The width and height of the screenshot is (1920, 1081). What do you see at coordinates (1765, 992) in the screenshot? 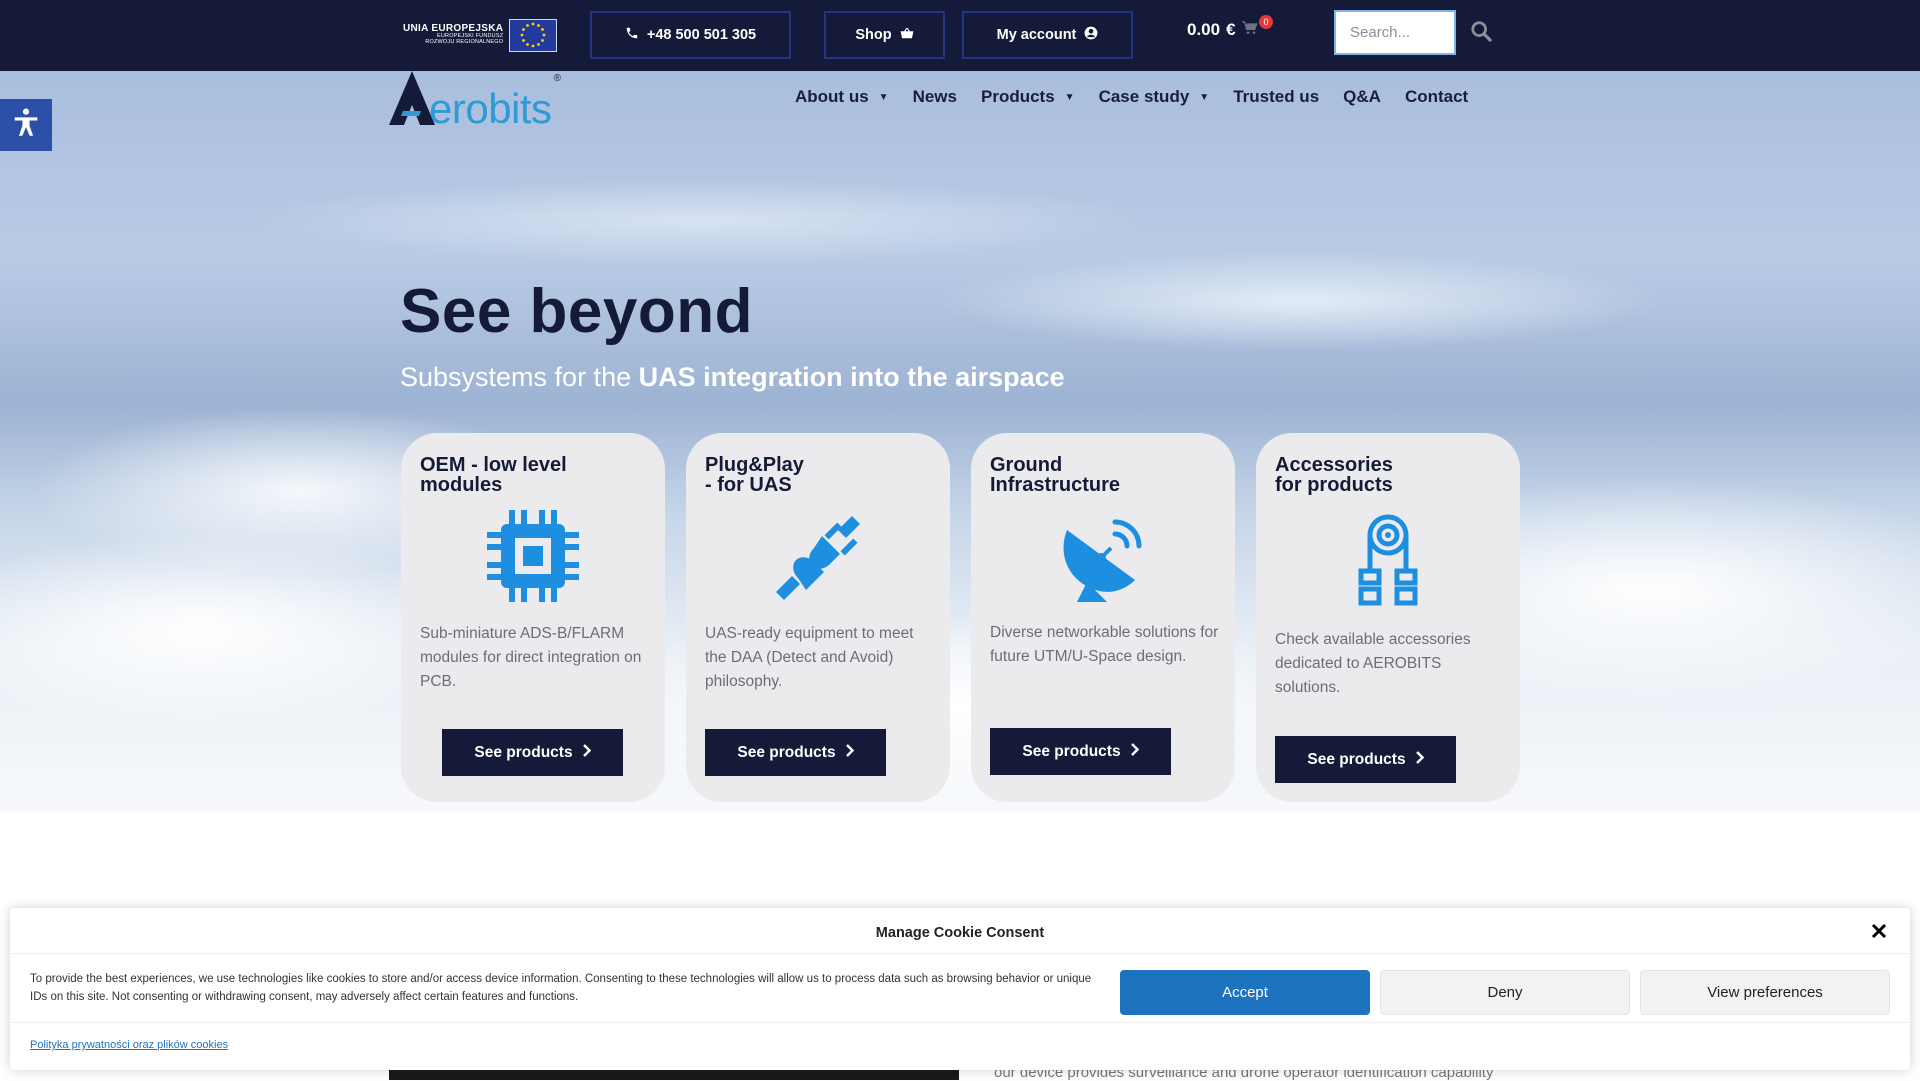
I see `view-preferences-button: View preferences` at bounding box center [1765, 992].